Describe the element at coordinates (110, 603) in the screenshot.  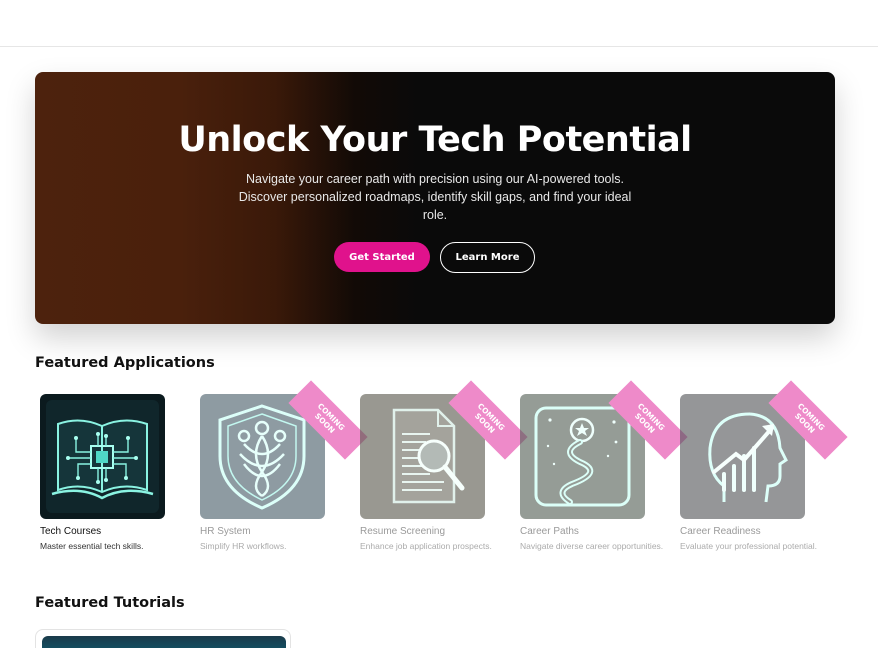
I see `featured-tutorials-title: Featured Tutorials` at that location.